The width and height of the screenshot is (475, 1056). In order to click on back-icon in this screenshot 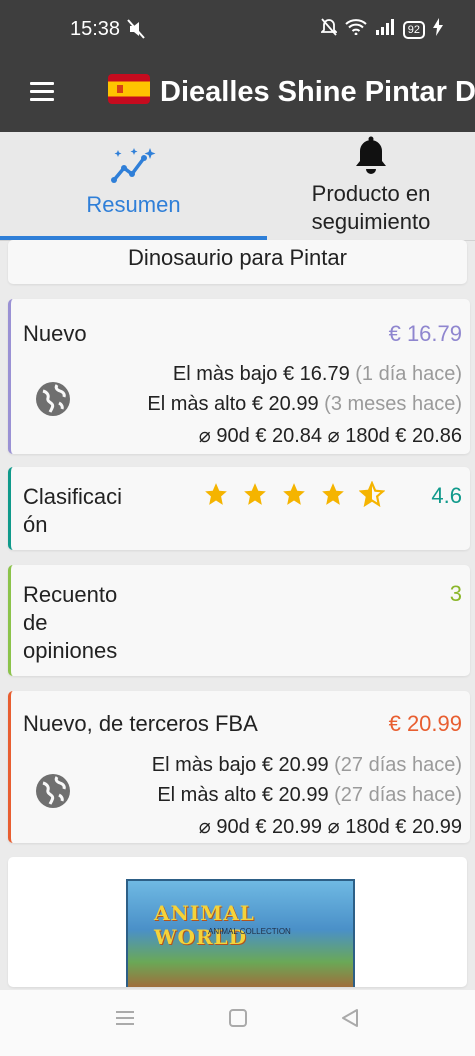, I will do `click(350, 1020)`.